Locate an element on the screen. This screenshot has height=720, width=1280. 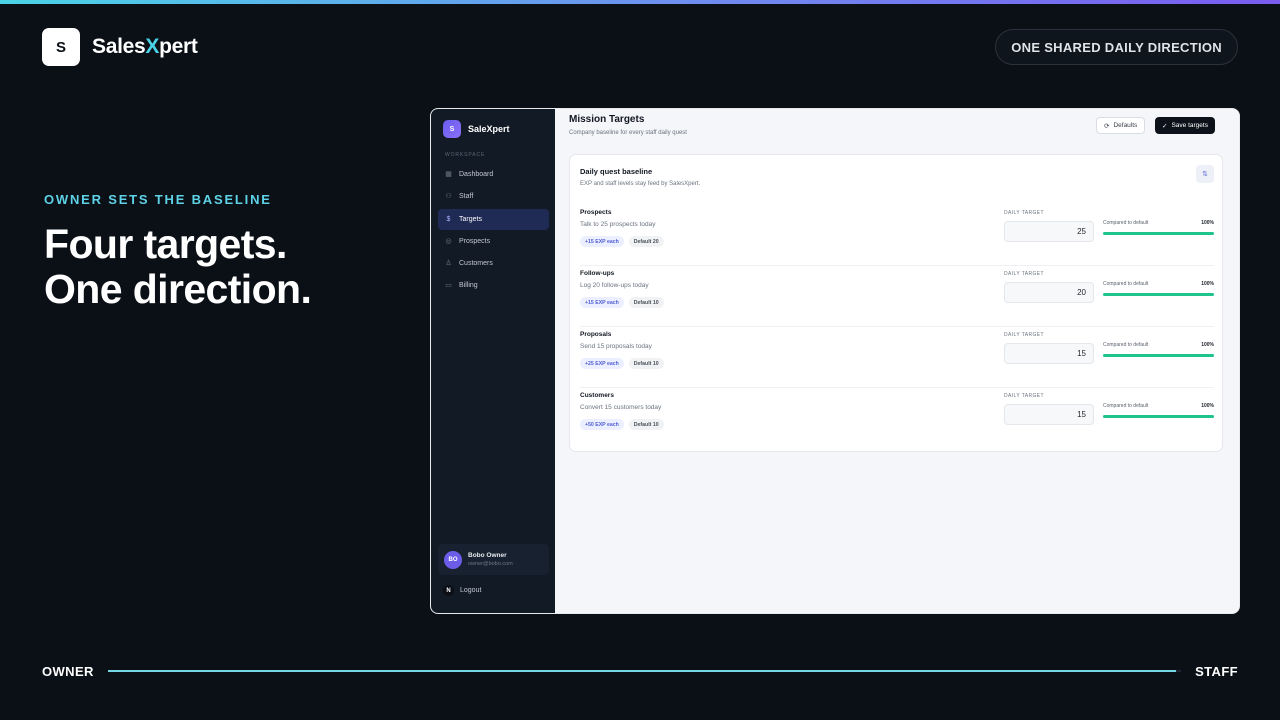
sidebar-item-label: Targets is located at coordinates (470, 219).